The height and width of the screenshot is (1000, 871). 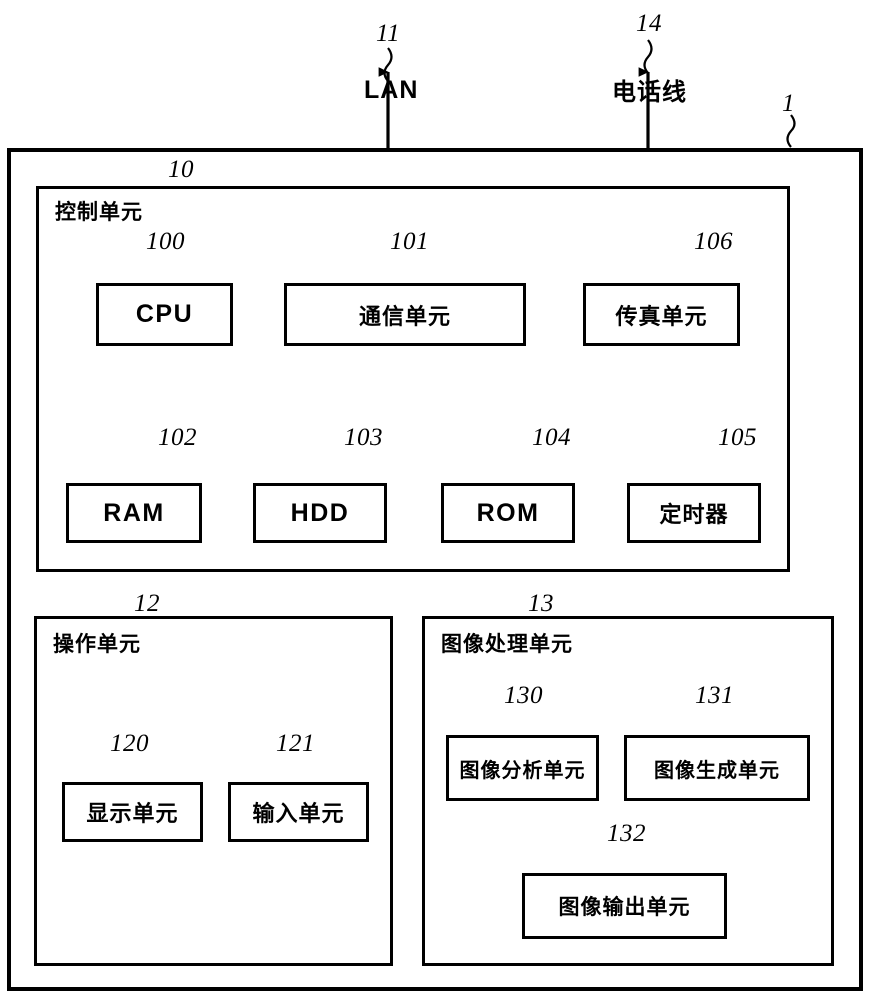 I want to click on ref-numeral-104: 104, so click(x=551, y=437).